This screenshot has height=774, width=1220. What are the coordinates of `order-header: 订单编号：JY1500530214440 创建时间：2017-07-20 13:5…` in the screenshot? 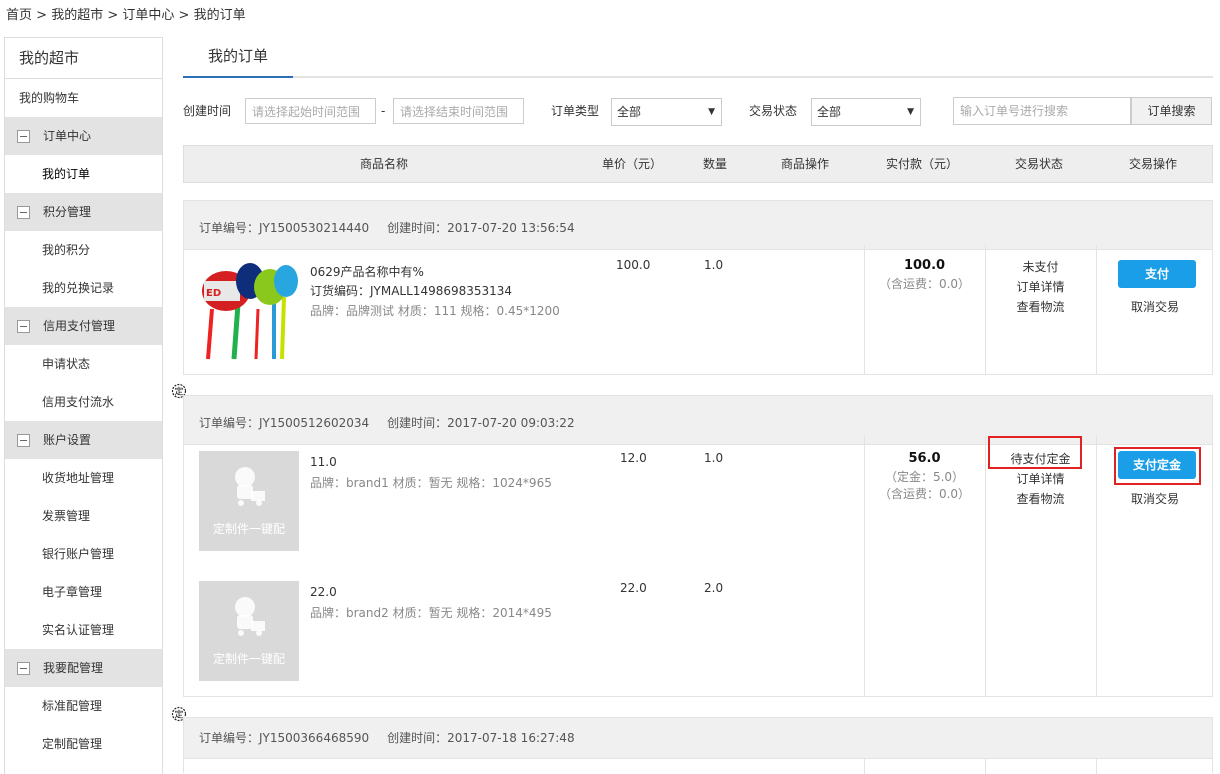 It's located at (698, 225).